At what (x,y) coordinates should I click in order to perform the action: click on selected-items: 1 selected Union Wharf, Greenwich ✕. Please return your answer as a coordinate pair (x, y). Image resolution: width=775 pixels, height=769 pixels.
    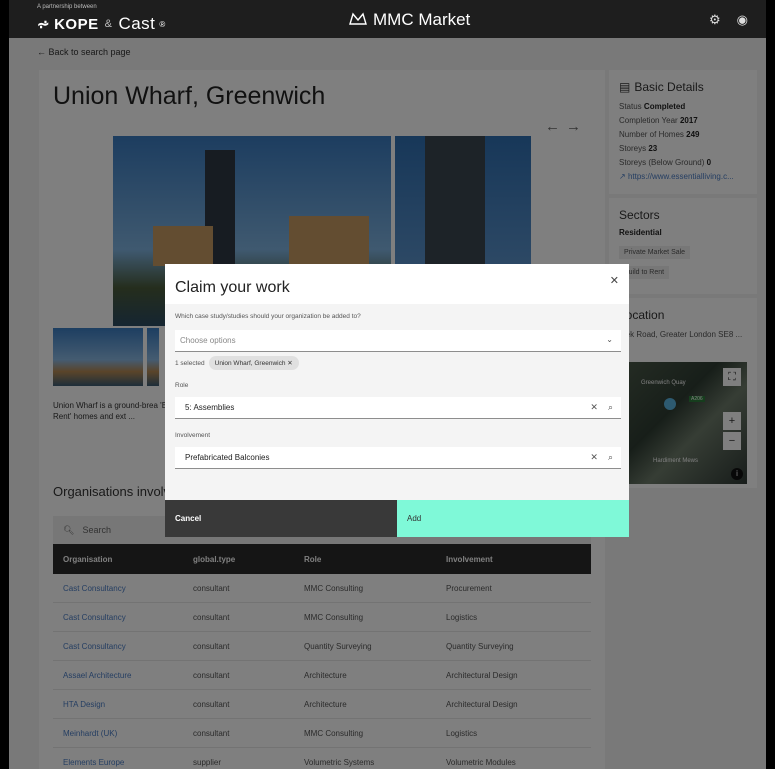
    Looking at the image, I should click on (237, 363).